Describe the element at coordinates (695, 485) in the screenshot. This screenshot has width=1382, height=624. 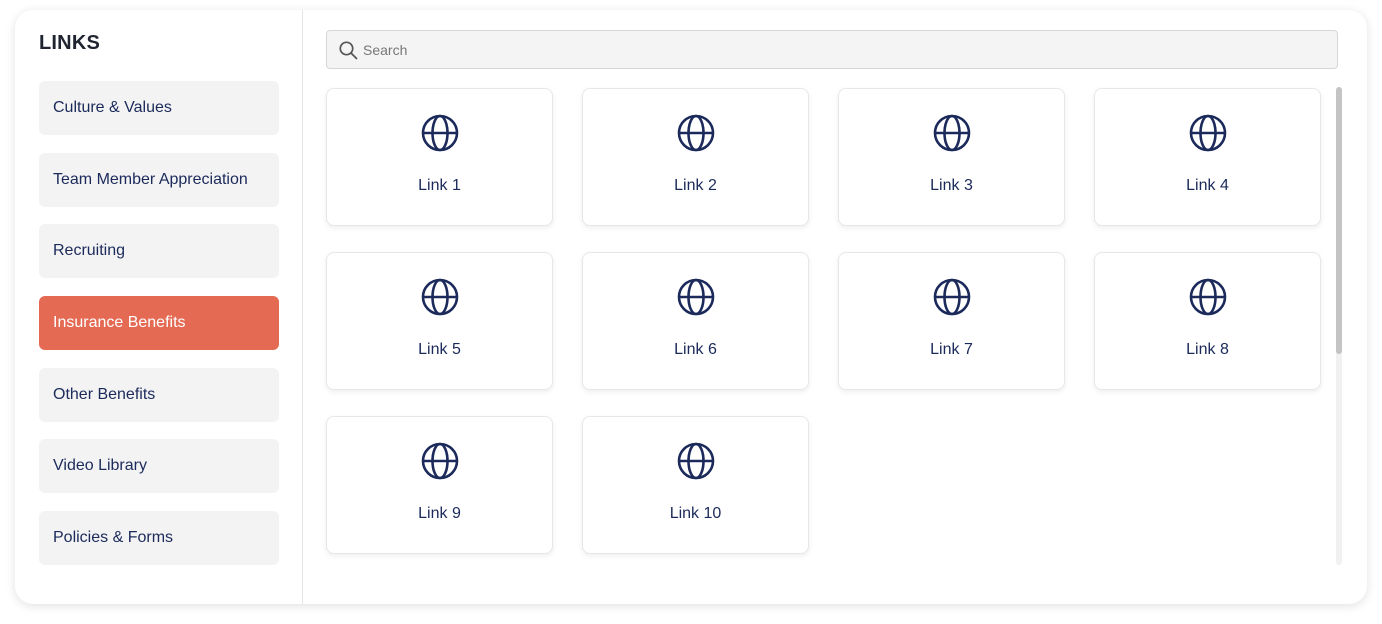
I see `link-card-10: Link 10` at that location.